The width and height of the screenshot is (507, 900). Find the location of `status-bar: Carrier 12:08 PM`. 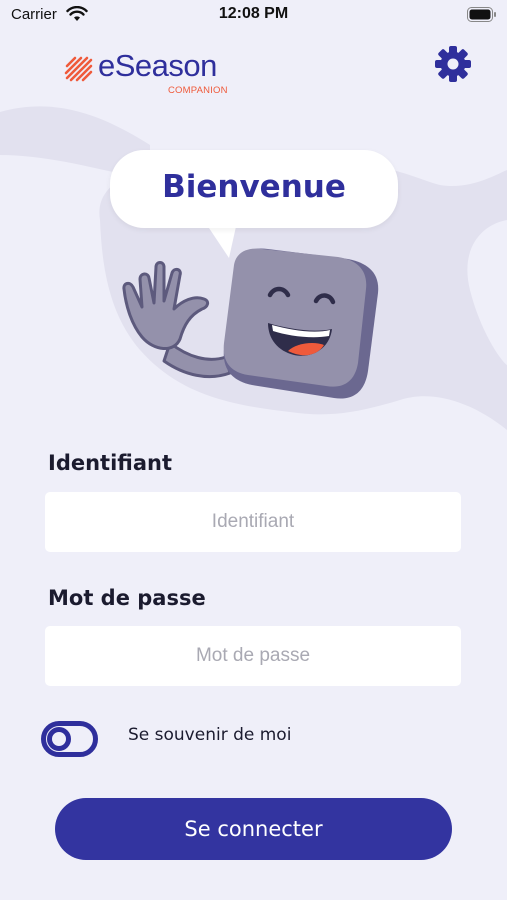

status-bar: Carrier 12:08 PM is located at coordinates (253, 17).